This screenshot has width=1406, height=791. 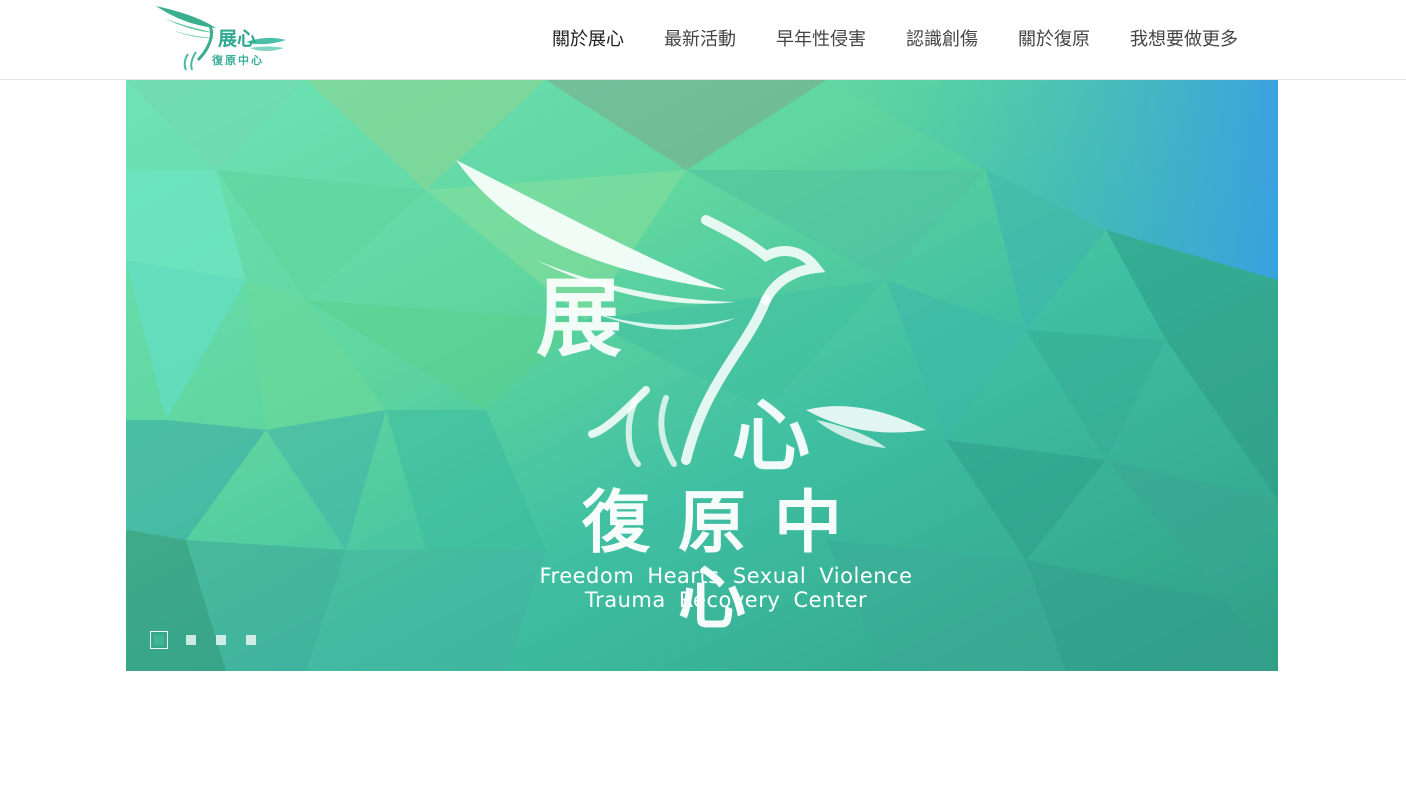 What do you see at coordinates (237, 39) in the screenshot?
I see `logo-title: 展心` at bounding box center [237, 39].